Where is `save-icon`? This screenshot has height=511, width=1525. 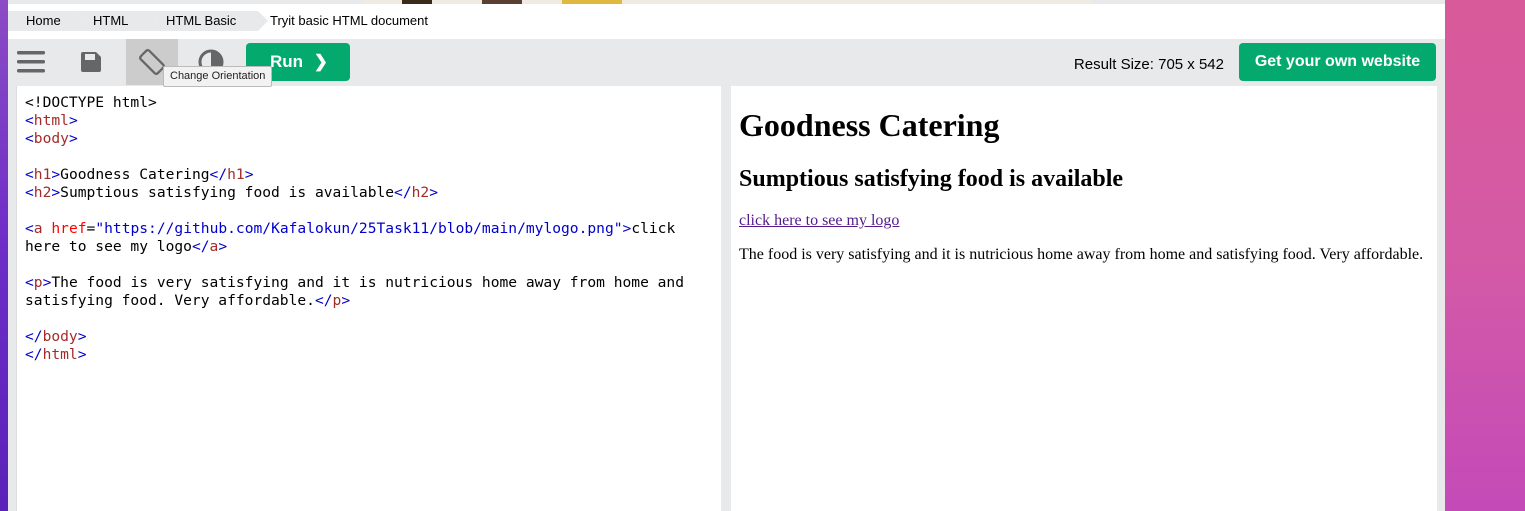
save-icon is located at coordinates (91, 62).